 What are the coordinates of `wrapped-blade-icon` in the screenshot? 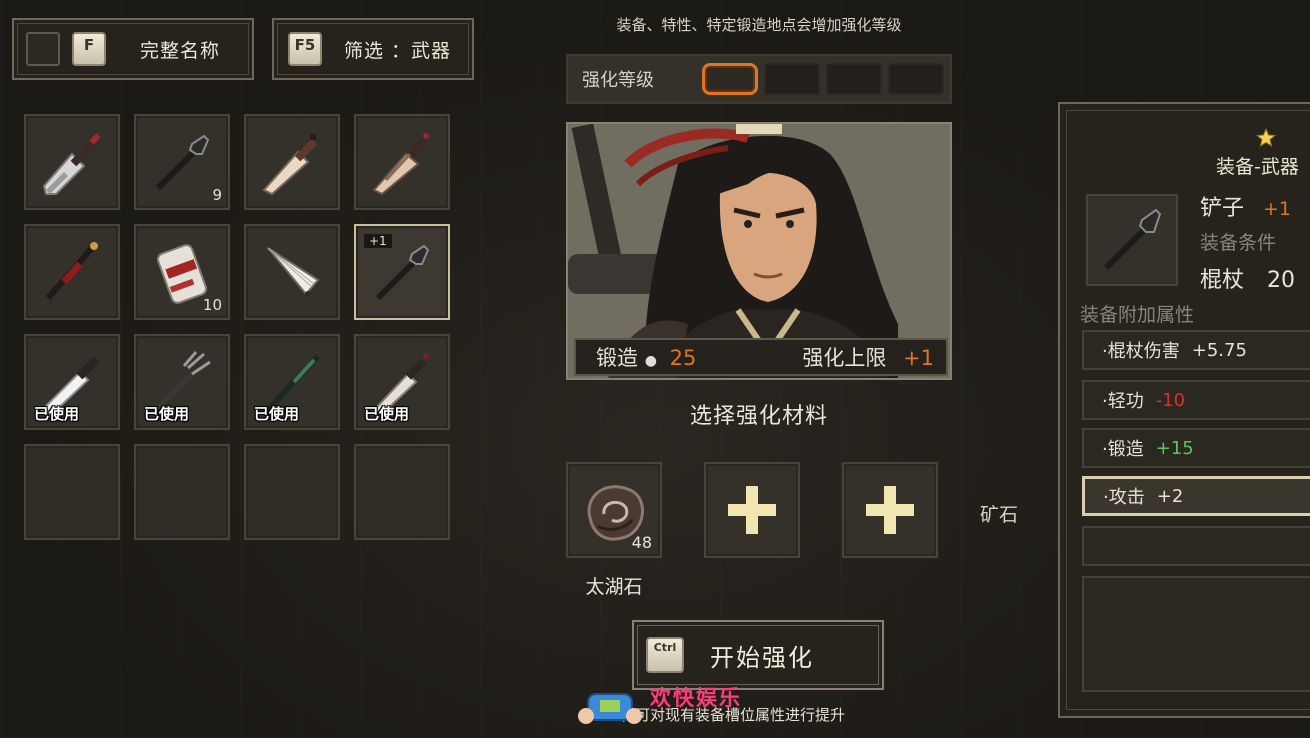 It's located at (400, 164).